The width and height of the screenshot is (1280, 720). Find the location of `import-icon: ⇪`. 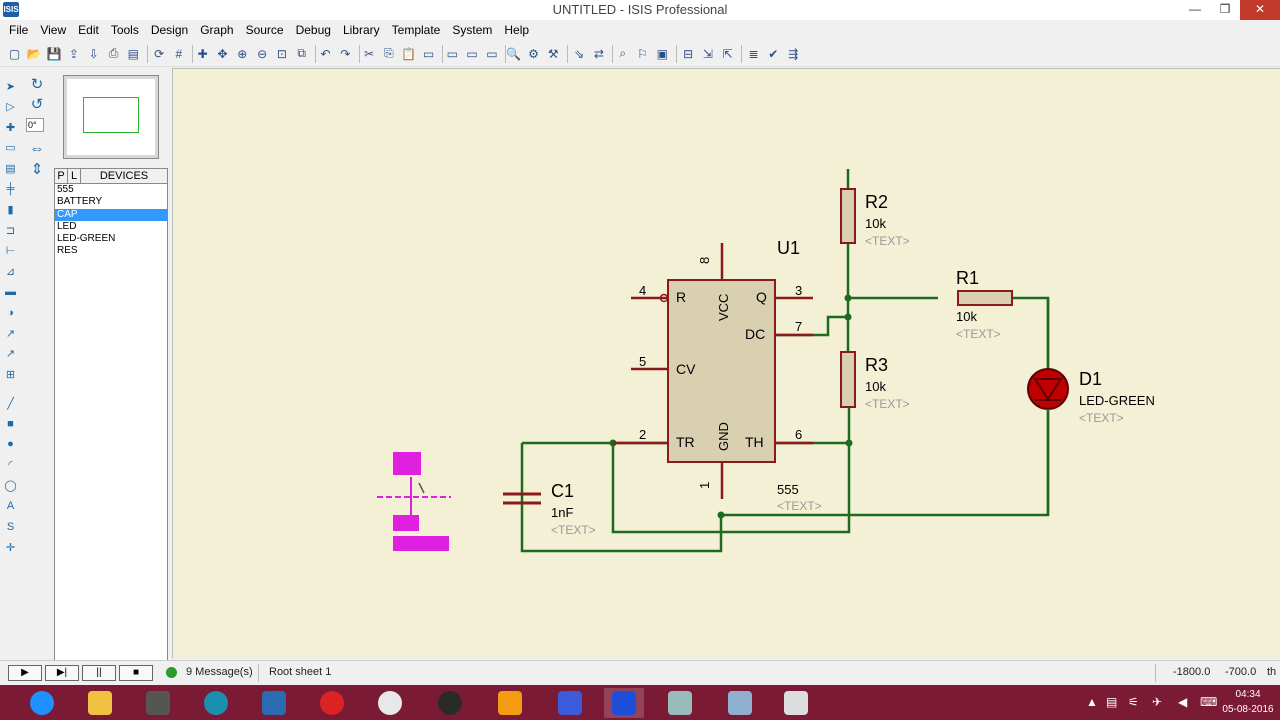

import-icon: ⇪ is located at coordinates (73, 53).